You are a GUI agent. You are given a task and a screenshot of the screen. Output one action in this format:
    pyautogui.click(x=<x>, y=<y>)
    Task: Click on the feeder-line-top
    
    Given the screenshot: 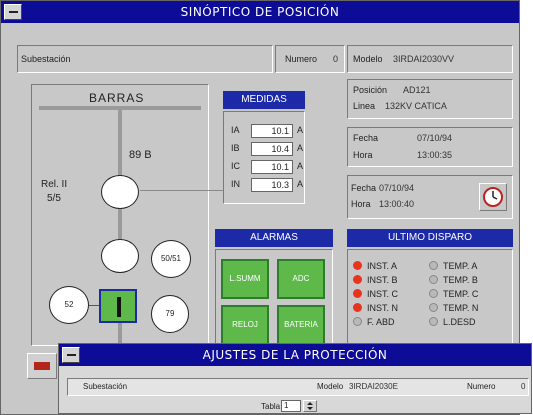 What is the action you would take?
    pyautogui.click(x=120, y=147)
    